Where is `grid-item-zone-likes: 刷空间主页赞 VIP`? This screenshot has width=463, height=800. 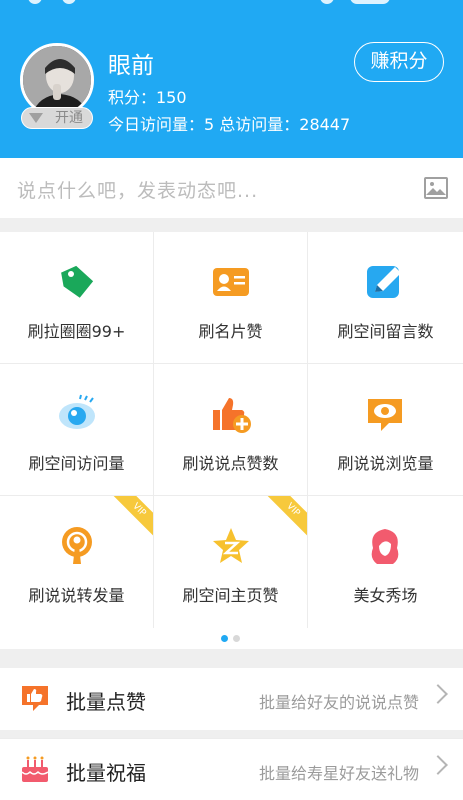 grid-item-zone-likes: 刷空间主页赞 VIP is located at coordinates (231, 562).